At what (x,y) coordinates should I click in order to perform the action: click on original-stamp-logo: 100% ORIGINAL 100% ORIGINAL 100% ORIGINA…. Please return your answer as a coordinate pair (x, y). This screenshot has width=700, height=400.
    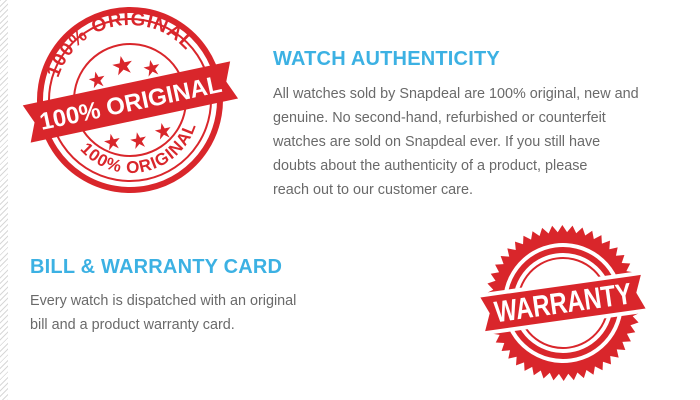
    Looking at the image, I should click on (130, 100).